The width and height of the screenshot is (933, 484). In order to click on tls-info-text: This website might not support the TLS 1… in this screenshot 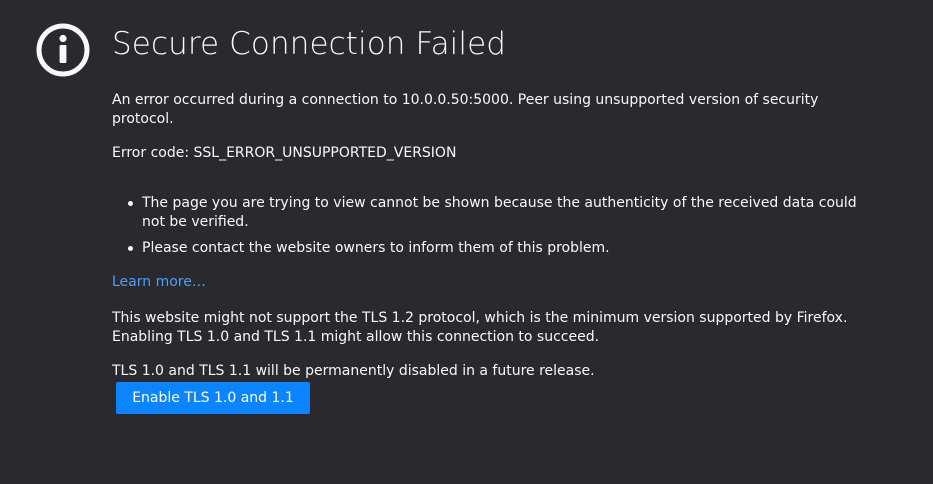, I will do `click(480, 327)`.